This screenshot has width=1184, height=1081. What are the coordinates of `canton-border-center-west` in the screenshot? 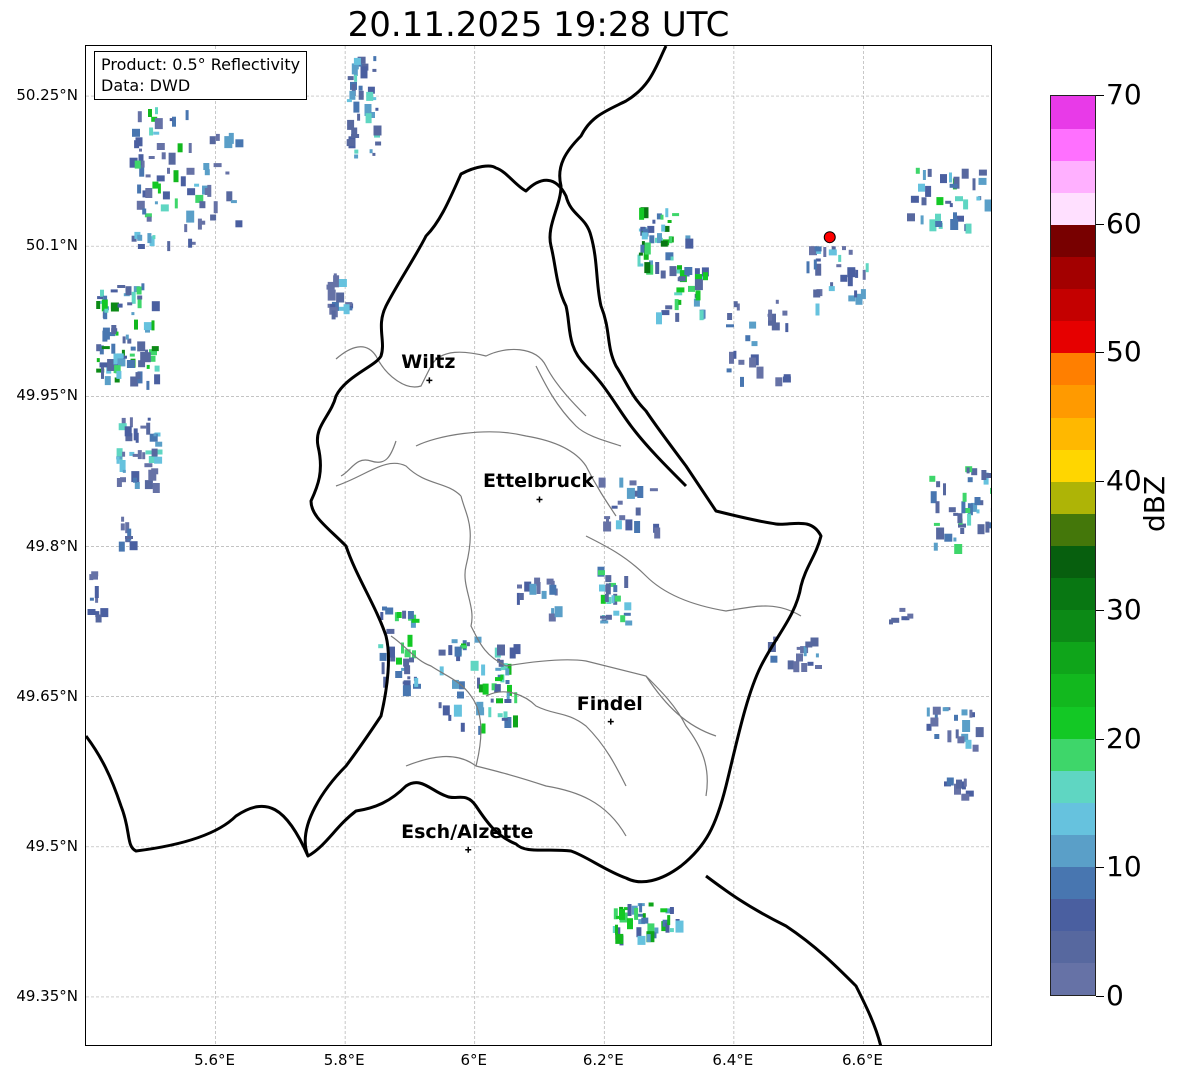 It's located at (398, 479).